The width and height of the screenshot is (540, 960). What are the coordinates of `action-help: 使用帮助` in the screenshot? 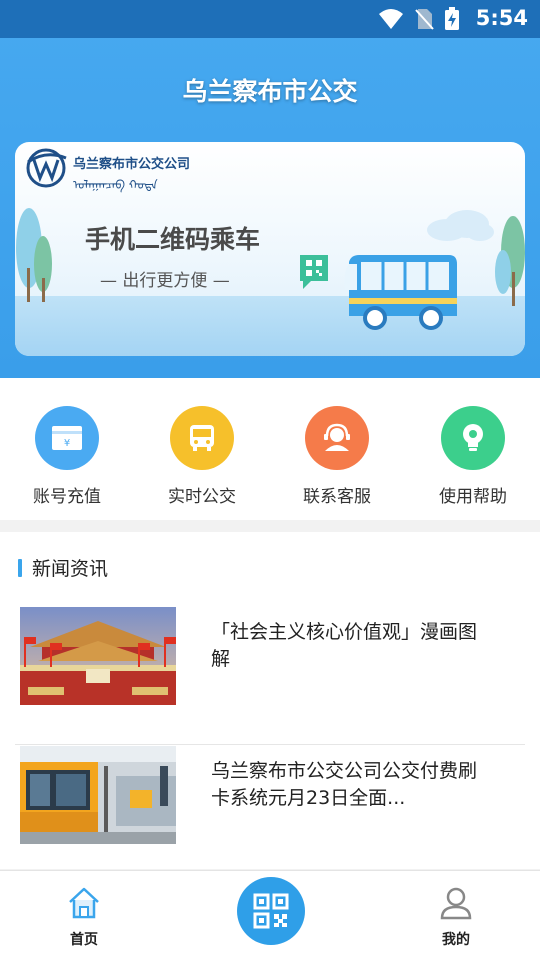 It's located at (473, 456).